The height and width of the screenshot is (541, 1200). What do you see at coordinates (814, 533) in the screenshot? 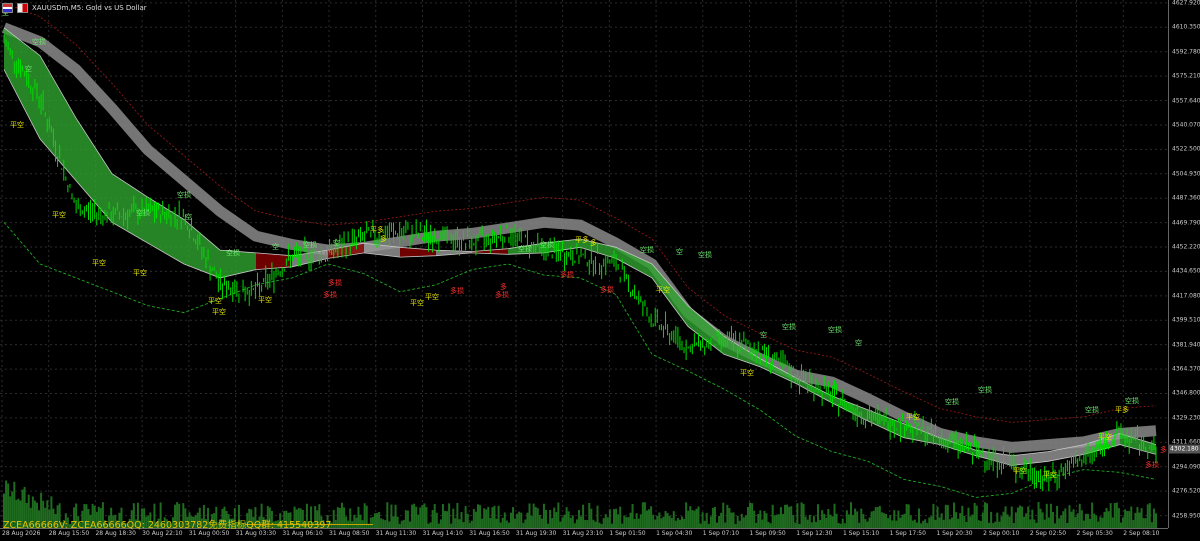
I see `time-tick-label: 1 Sep 12:30` at bounding box center [814, 533].